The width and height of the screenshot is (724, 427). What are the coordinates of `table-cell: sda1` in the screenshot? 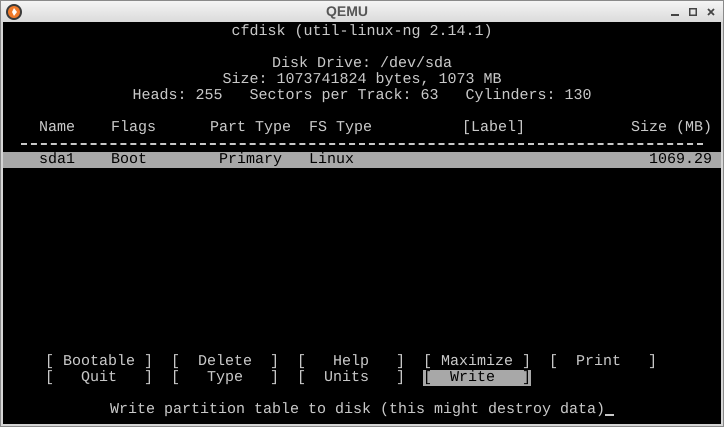 It's located at (57, 159).